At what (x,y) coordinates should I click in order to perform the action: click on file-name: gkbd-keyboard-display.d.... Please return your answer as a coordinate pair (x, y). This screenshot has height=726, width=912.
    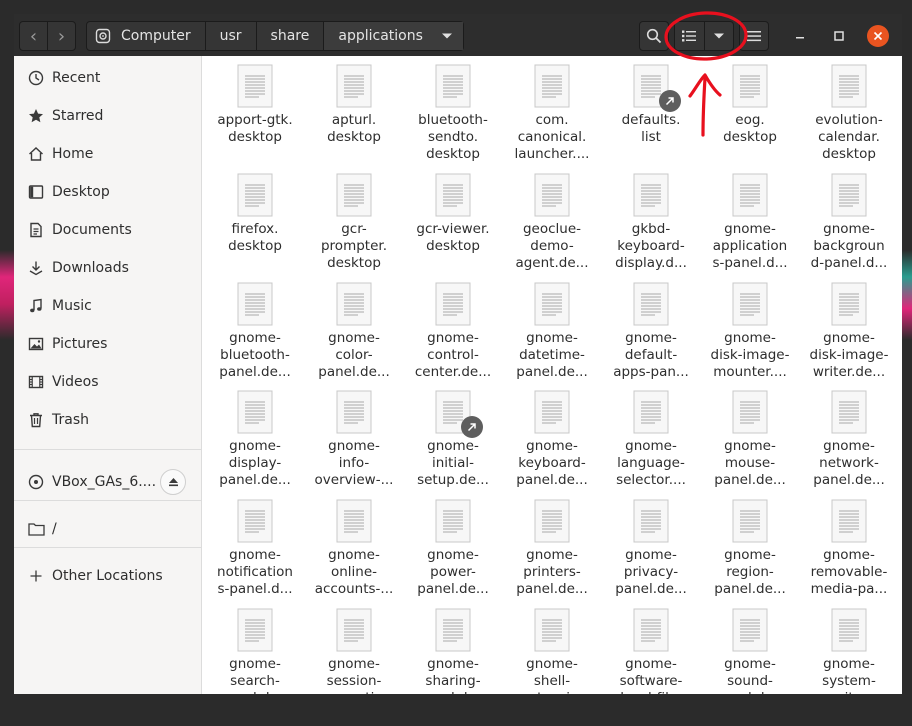
    Looking at the image, I should click on (651, 246).